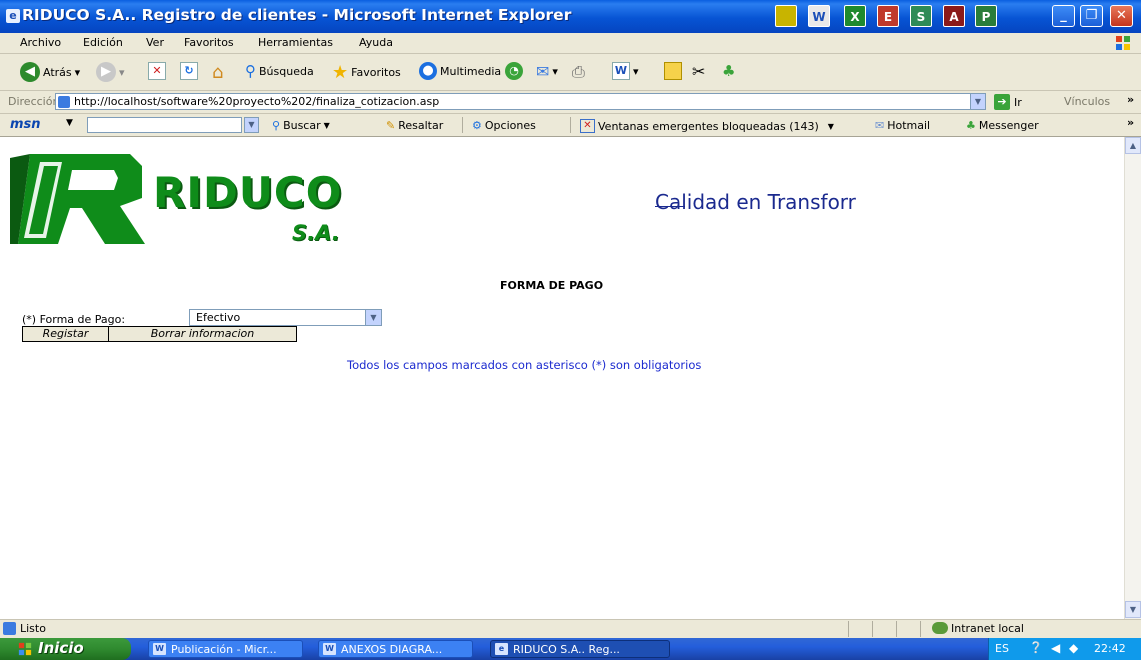 The image size is (1141, 660). What do you see at coordinates (340, 72) in the screenshot?
I see `star-icon: ★` at bounding box center [340, 72].